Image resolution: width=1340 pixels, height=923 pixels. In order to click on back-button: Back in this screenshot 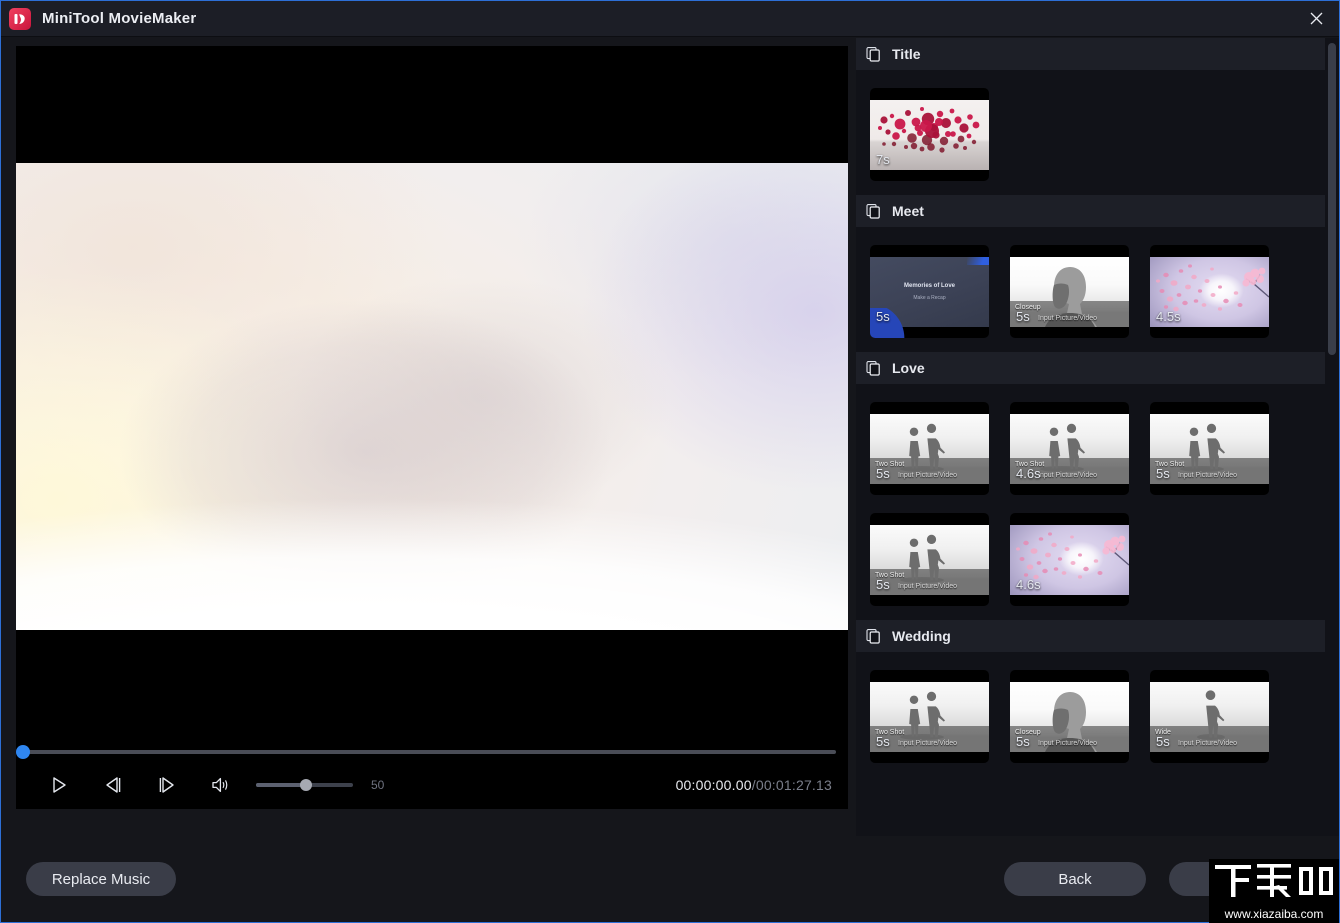, I will do `click(1075, 879)`.